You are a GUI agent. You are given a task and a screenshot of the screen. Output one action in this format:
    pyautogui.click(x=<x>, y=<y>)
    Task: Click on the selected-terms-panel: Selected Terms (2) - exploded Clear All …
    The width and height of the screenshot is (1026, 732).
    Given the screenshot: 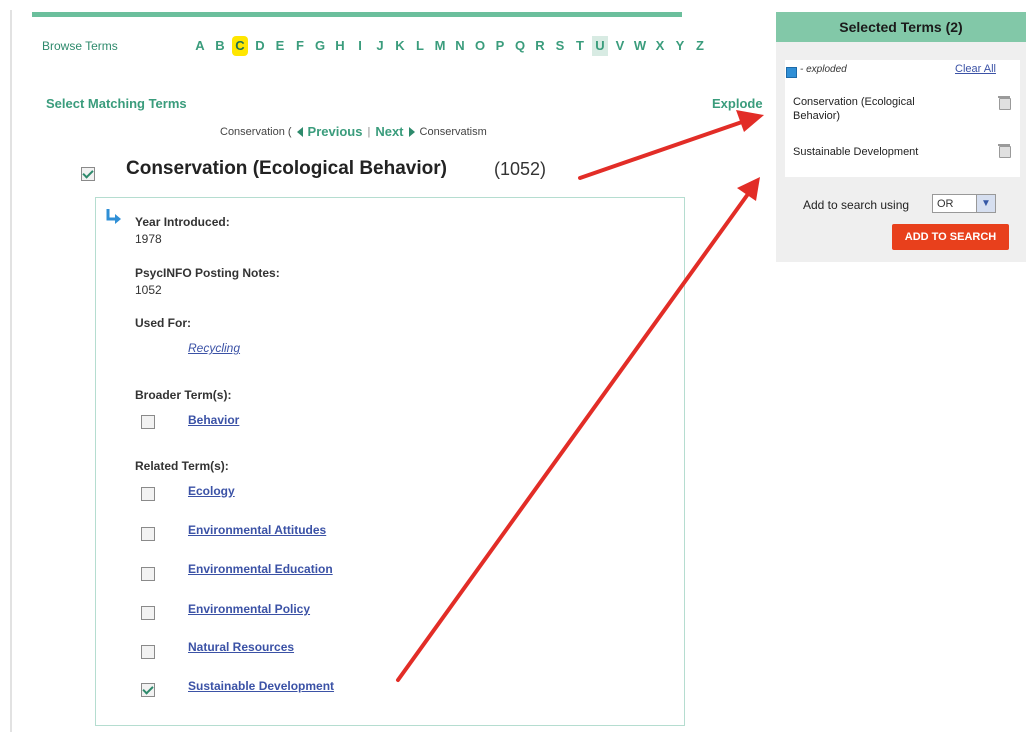 What is the action you would take?
    pyautogui.click(x=901, y=137)
    